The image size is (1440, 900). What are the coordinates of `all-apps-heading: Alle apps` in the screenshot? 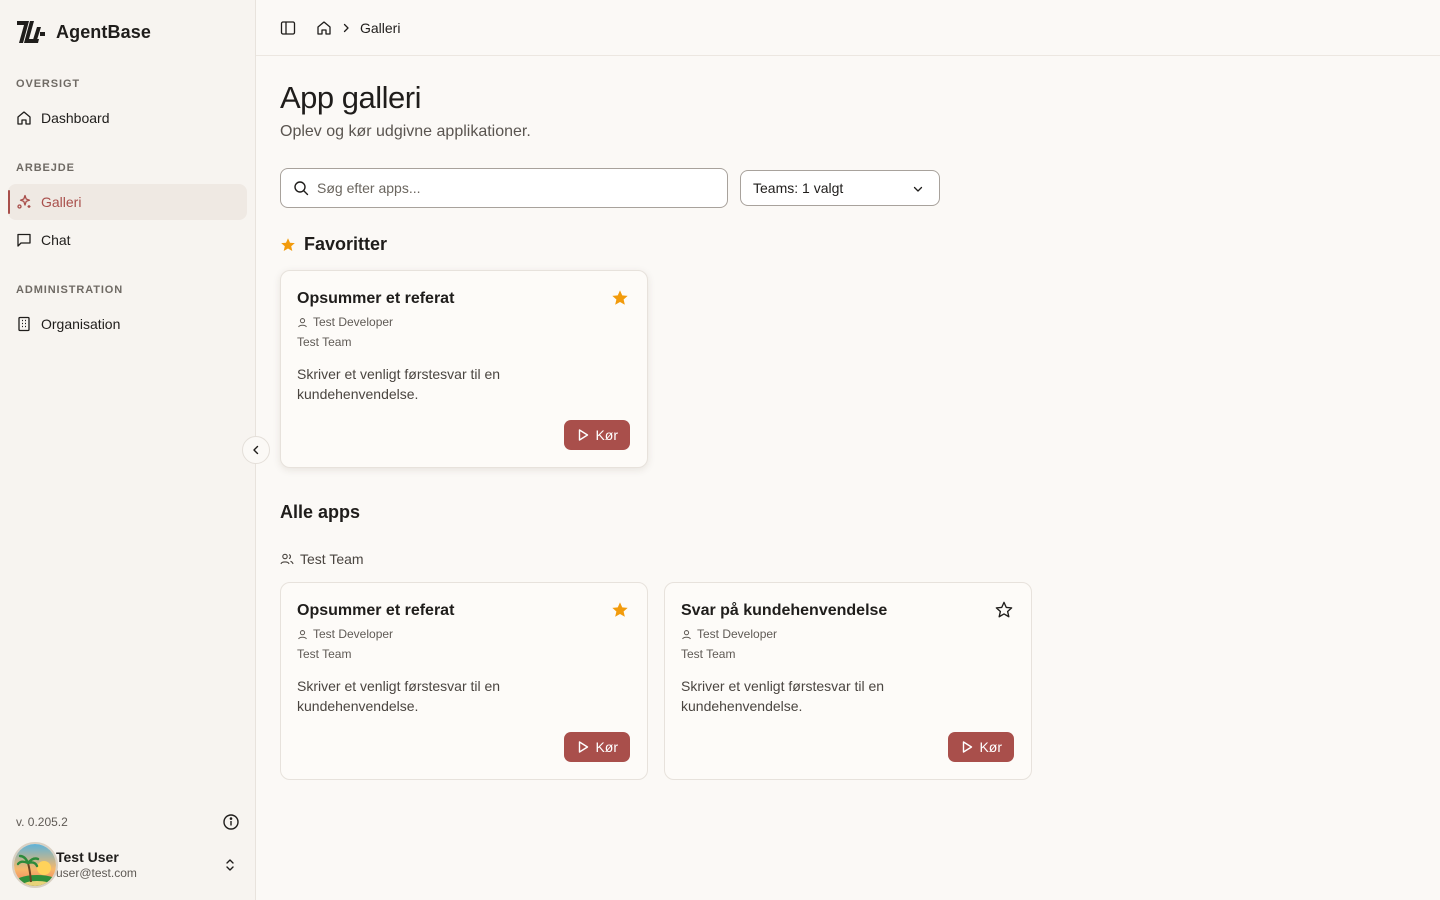 It's located at (320, 512).